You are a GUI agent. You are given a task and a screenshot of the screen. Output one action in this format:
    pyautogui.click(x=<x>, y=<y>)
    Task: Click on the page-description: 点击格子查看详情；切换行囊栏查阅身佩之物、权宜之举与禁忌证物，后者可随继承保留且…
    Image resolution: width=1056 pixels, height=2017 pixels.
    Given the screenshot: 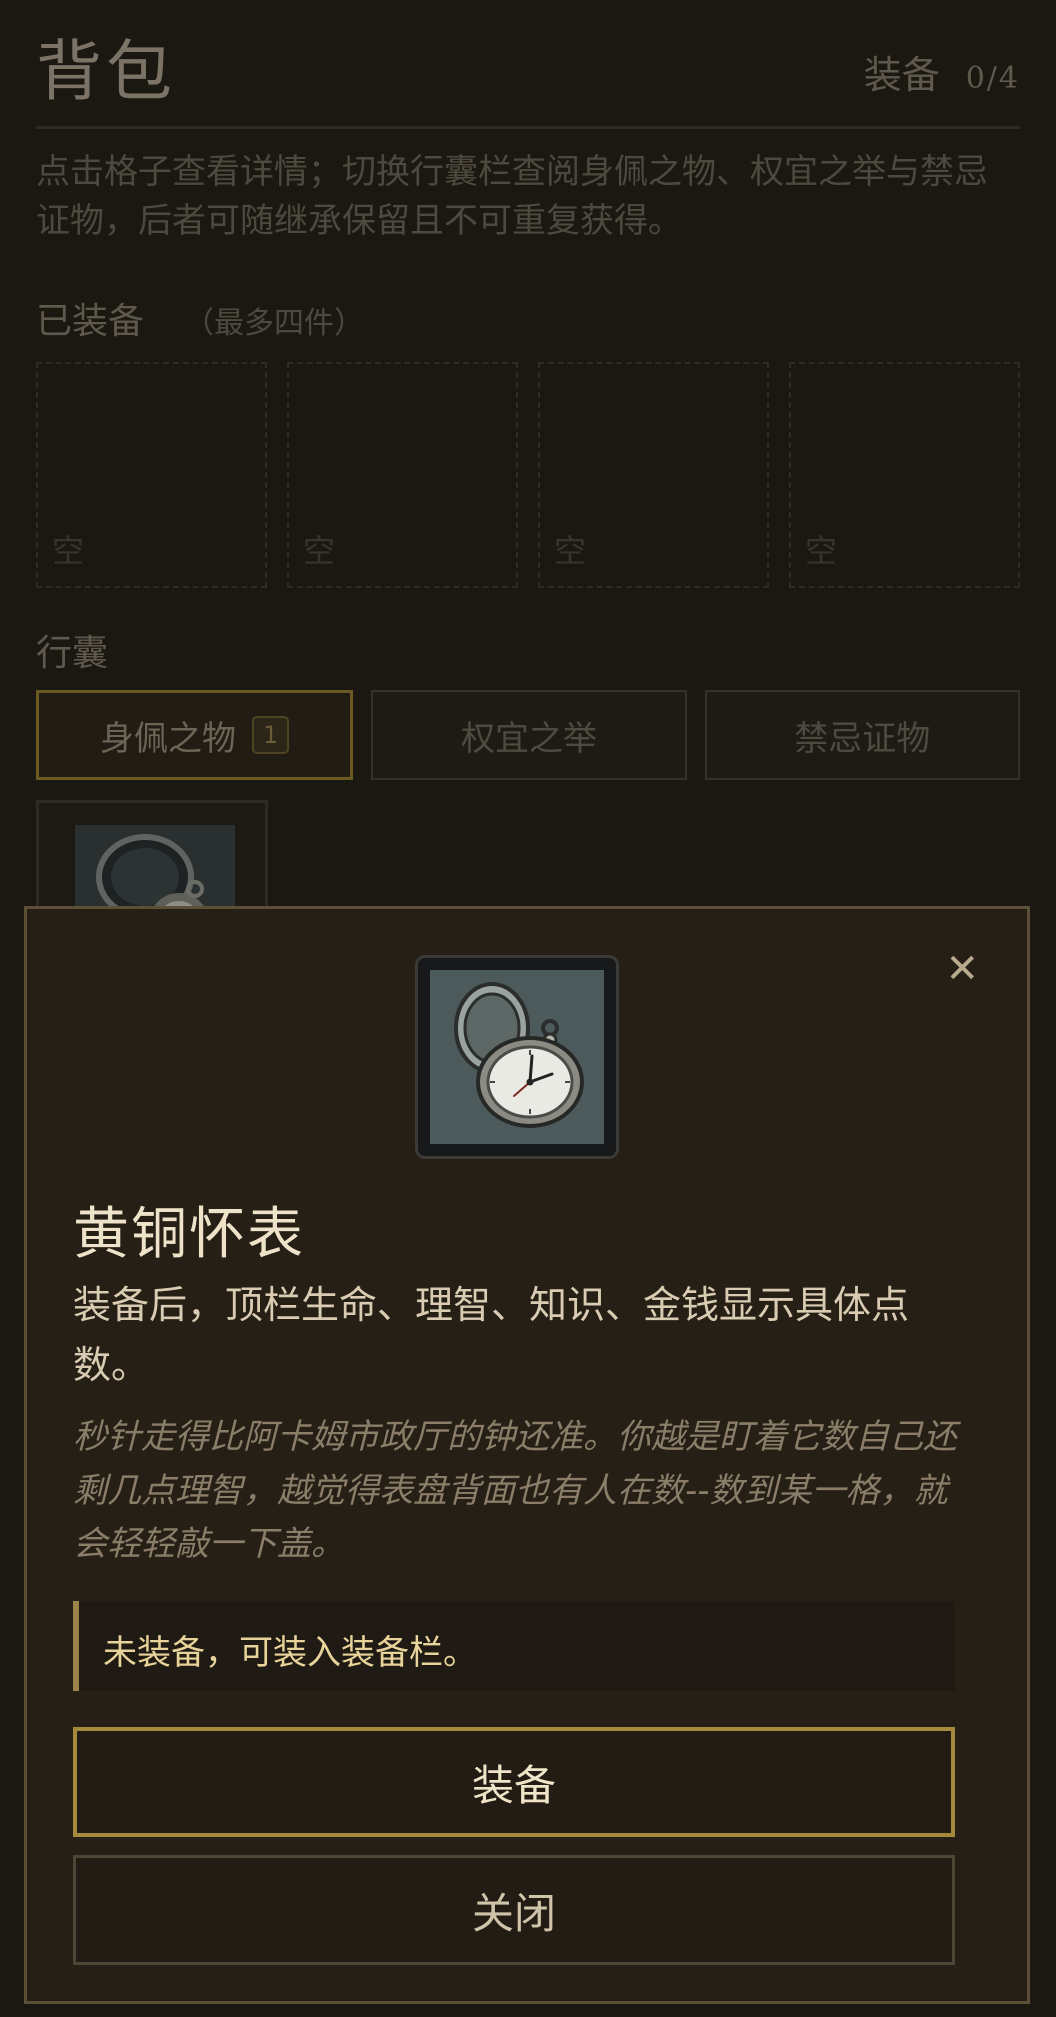 What is the action you would take?
    pyautogui.click(x=512, y=197)
    